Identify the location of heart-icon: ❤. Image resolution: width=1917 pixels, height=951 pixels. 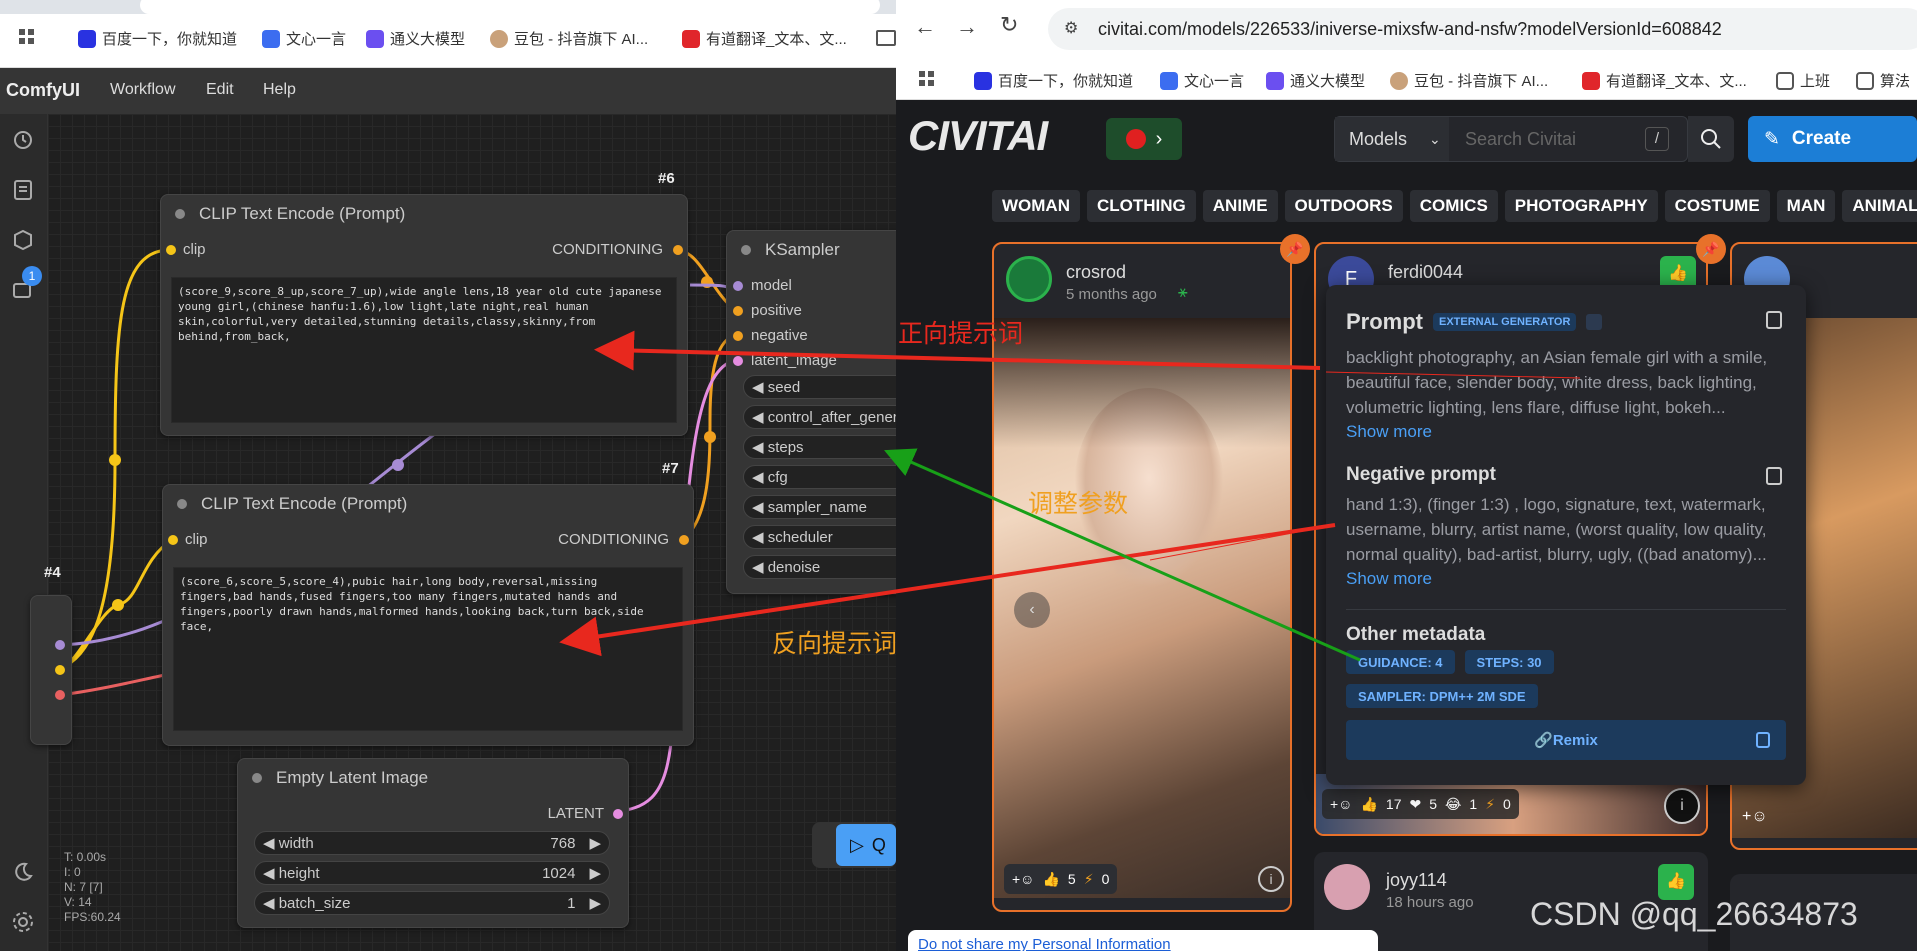
(1416, 804).